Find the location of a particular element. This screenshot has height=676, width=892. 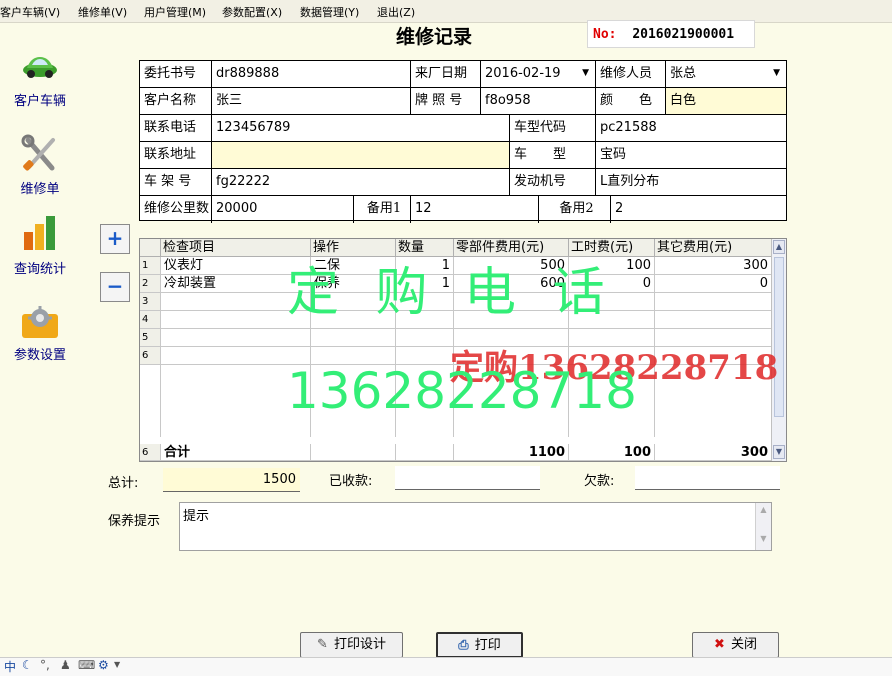

sidebar-item-parameter-settings: 参数设置 is located at coordinates (40, 333).